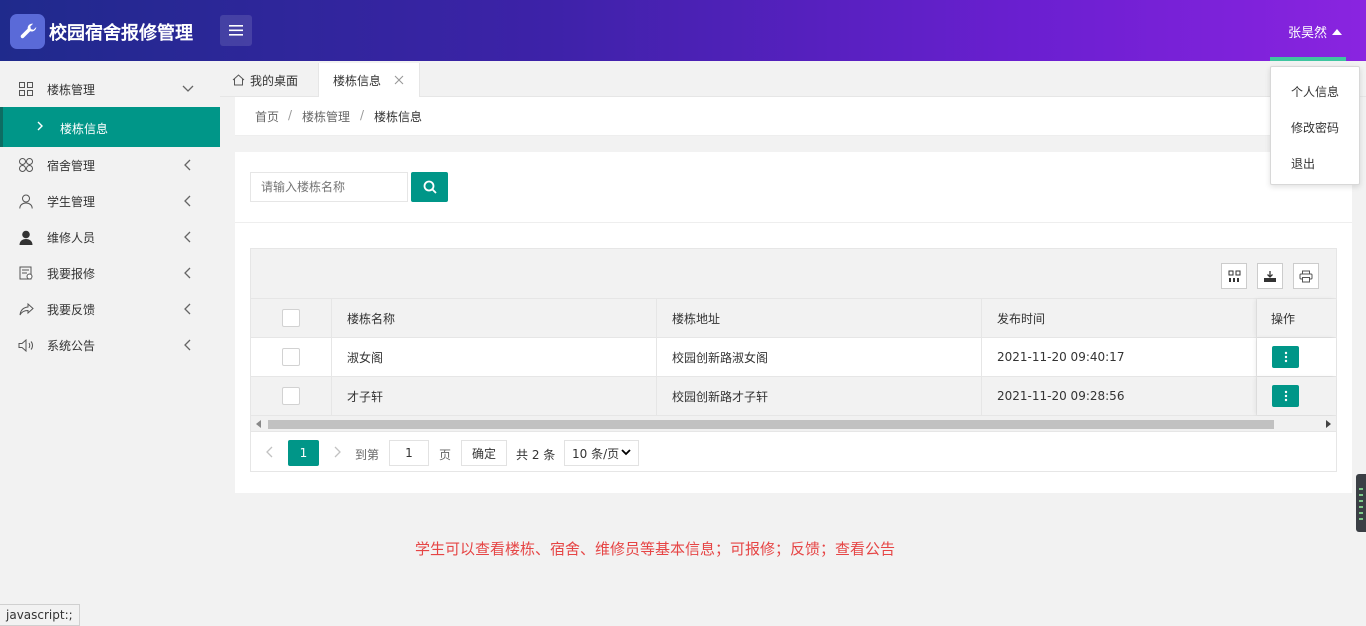  Describe the element at coordinates (71, 165) in the screenshot. I see `sidebar-item-label: 宿舍管理` at that location.